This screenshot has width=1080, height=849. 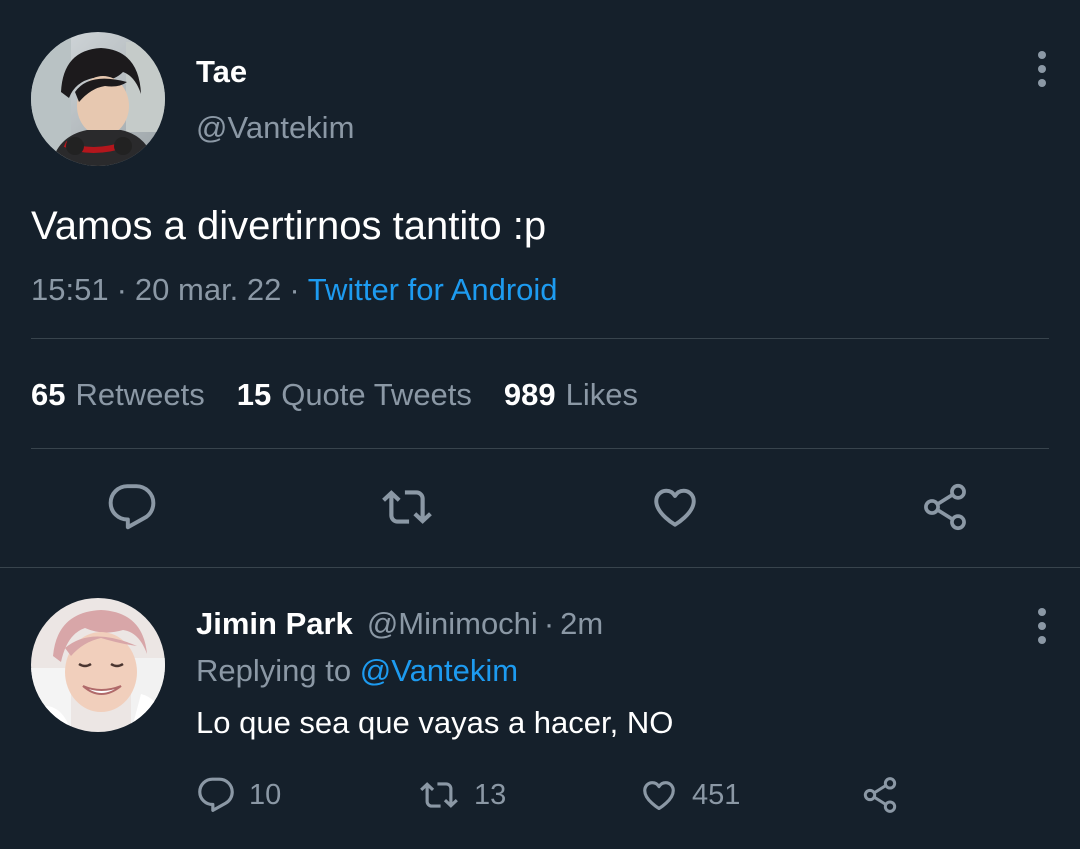 What do you see at coordinates (462, 795) in the screenshot?
I see `reply-retweet-button: 13` at bounding box center [462, 795].